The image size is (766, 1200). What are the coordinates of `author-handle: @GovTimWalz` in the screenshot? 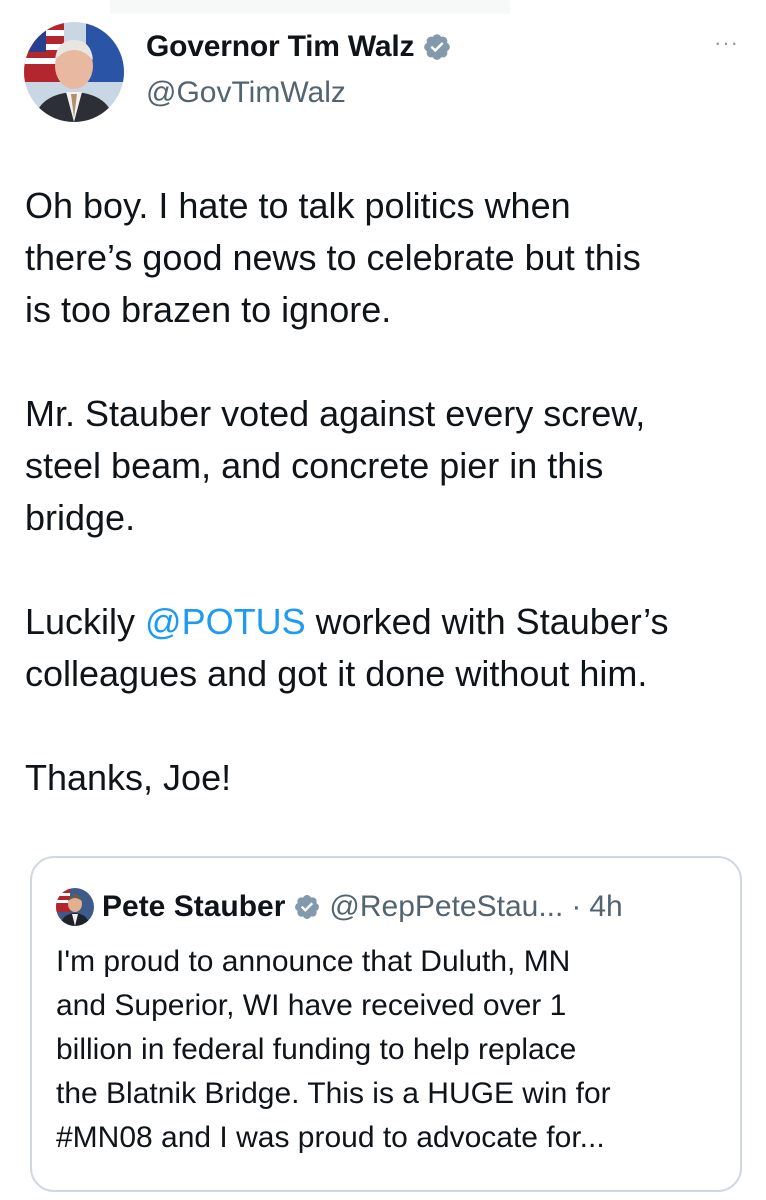 It's located at (246, 93).